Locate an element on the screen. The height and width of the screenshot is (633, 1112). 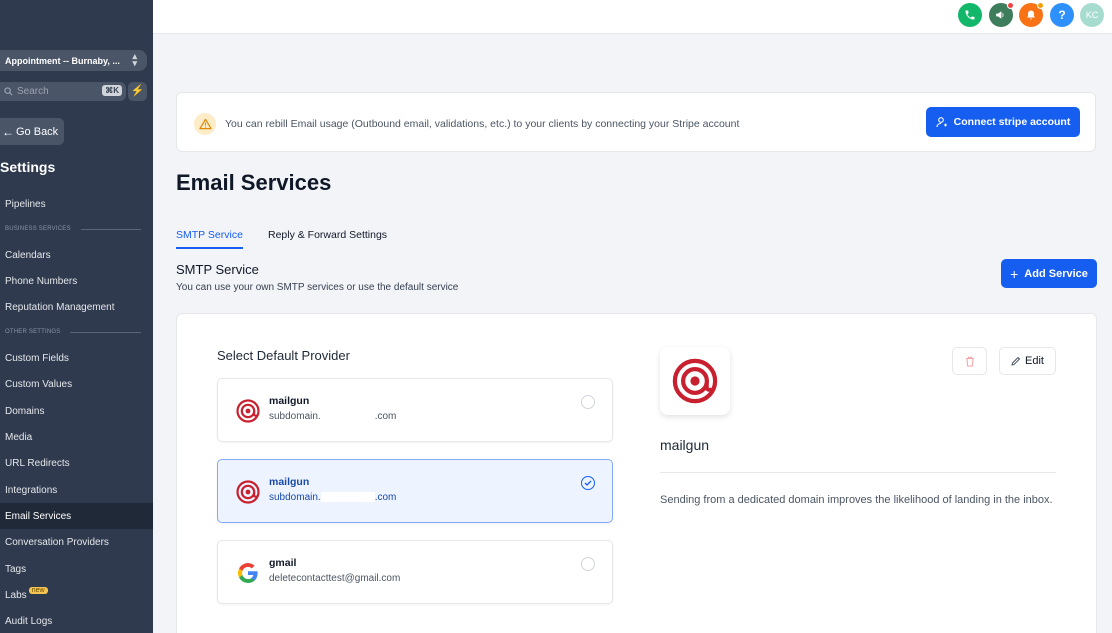
sidebar-item-label: Audit Logs is located at coordinates (29, 621).